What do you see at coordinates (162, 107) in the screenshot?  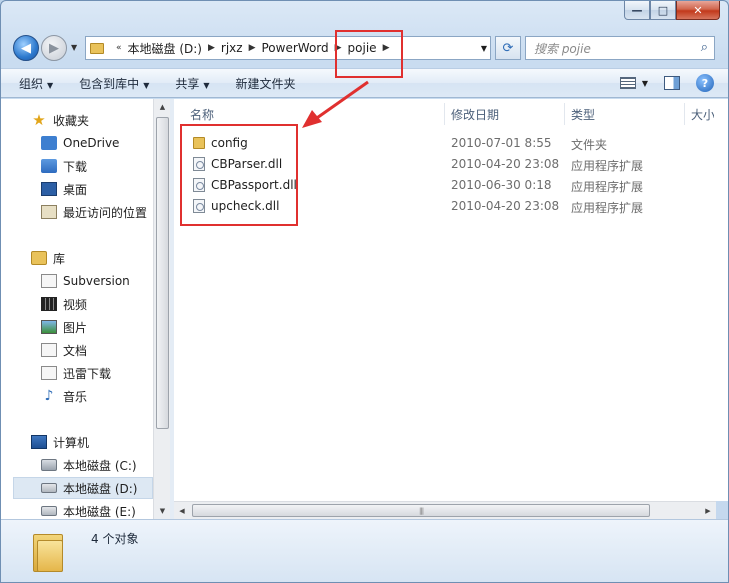 I see `scroll-up-icon: ▲` at bounding box center [162, 107].